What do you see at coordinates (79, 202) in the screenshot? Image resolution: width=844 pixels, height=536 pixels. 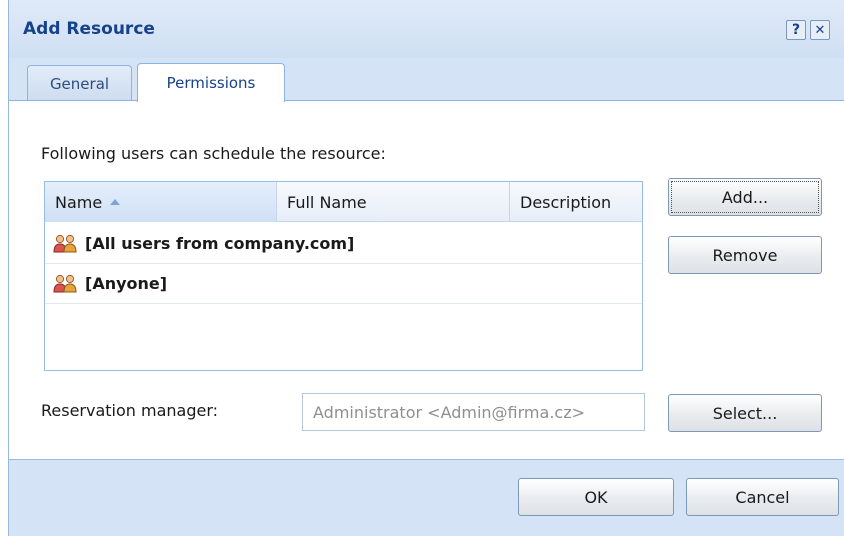 I see `column-header-name-label: Name` at bounding box center [79, 202].